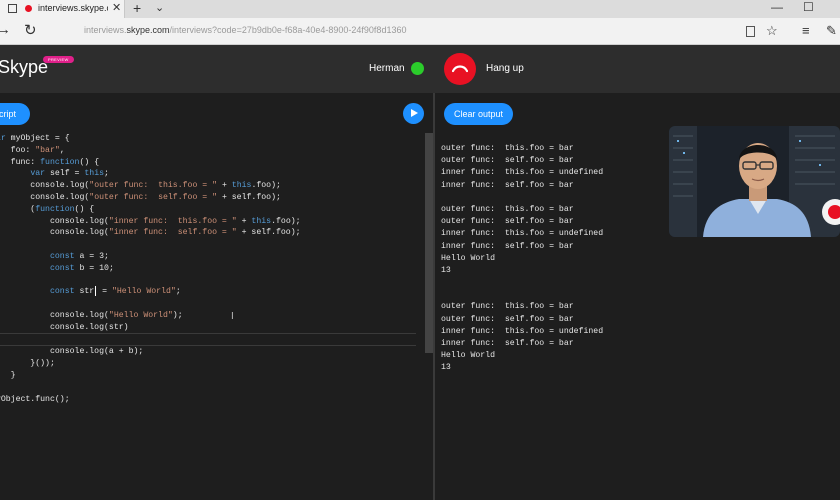 This screenshot has height=500, width=840. What do you see at coordinates (81, 268) in the screenshot?
I see `code-line: const b = 10;` at bounding box center [81, 268].